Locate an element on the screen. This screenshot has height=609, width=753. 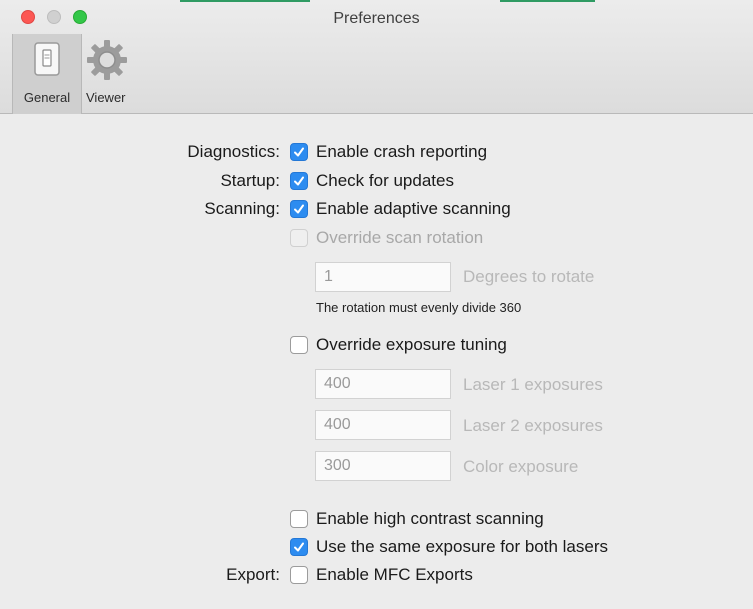
mfc-exports-label: Enable MFC Exports is located at coordinates (394, 575).